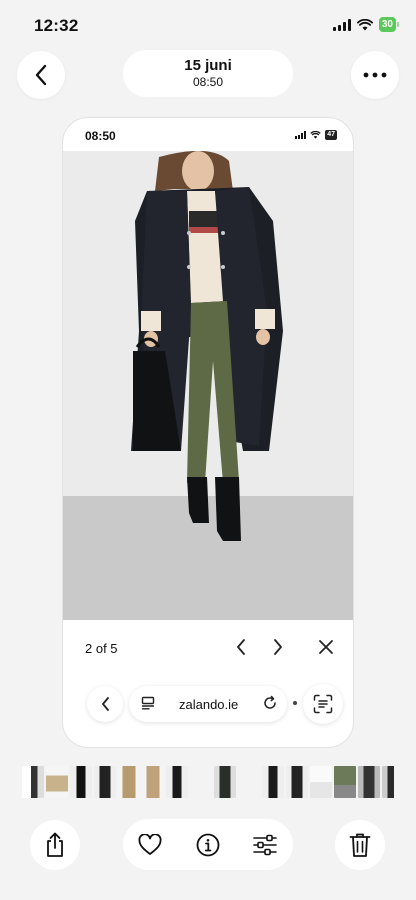  What do you see at coordinates (270, 703) in the screenshot?
I see `reload-icon` at bounding box center [270, 703].